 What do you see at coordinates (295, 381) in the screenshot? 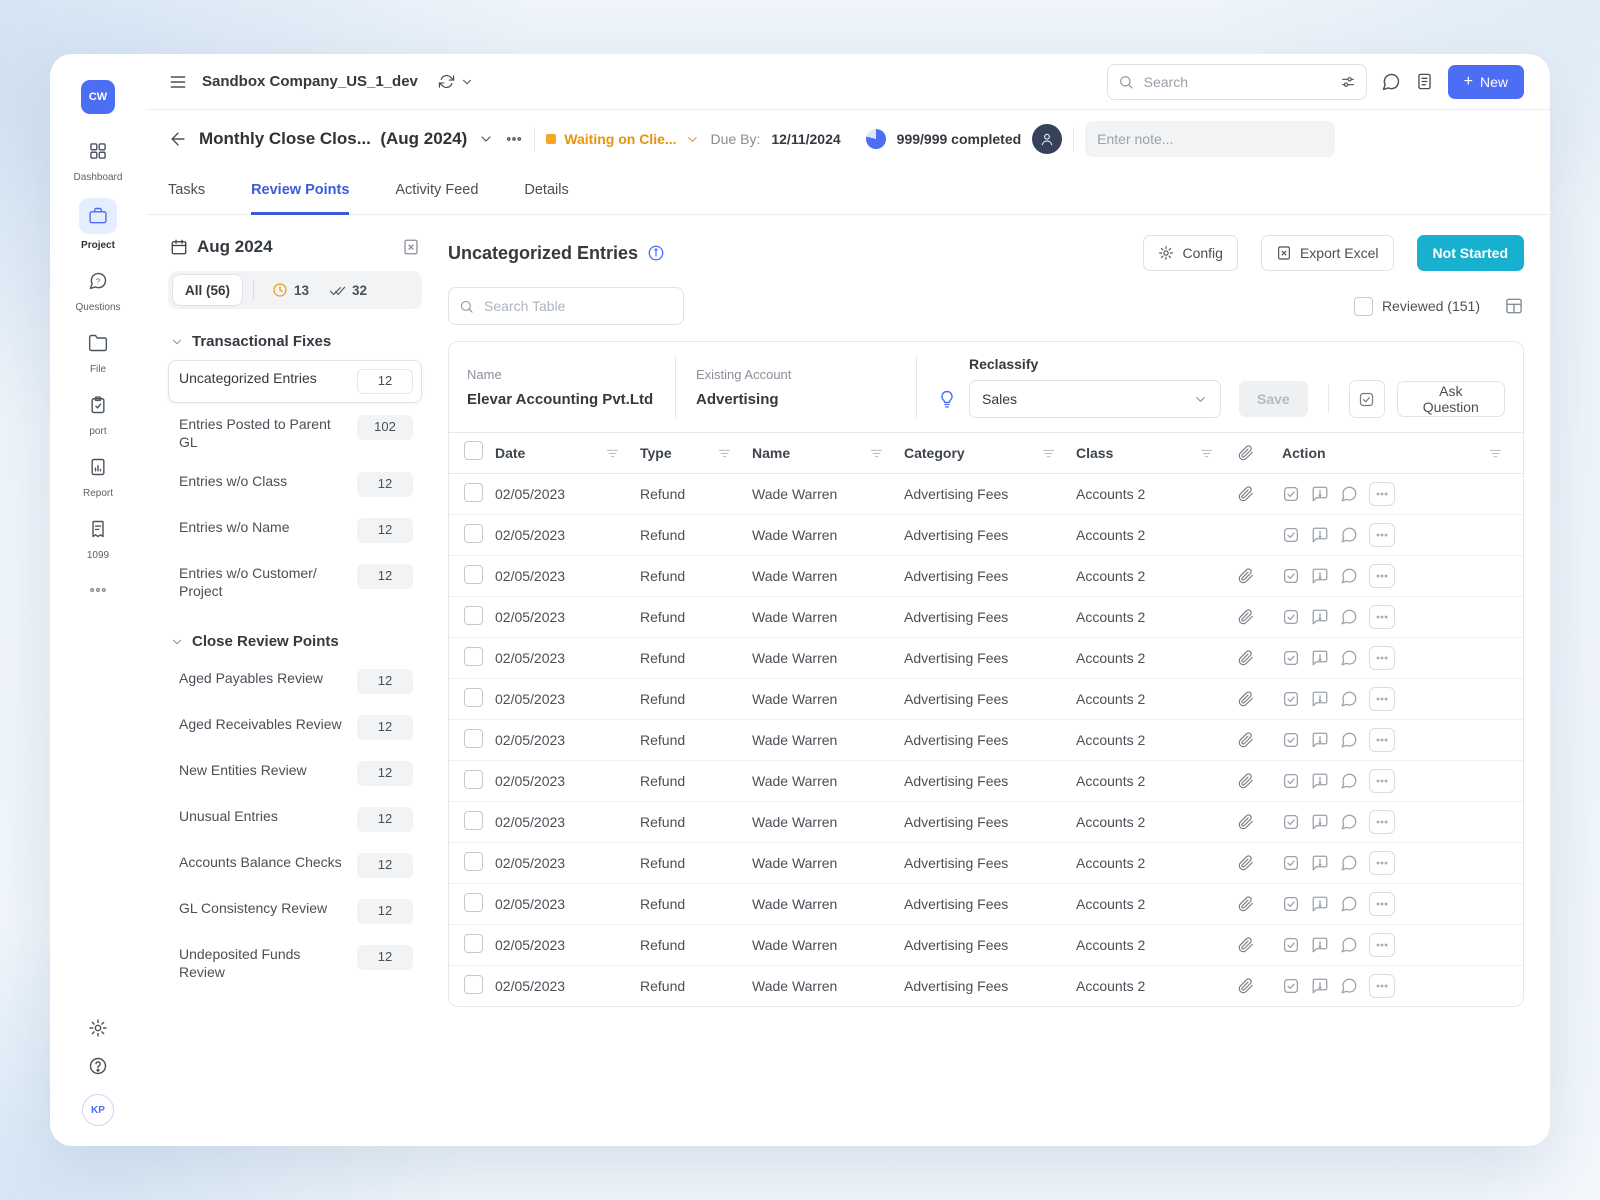
I see `review-point-item: Uncategorized Entries 12` at bounding box center [295, 381].